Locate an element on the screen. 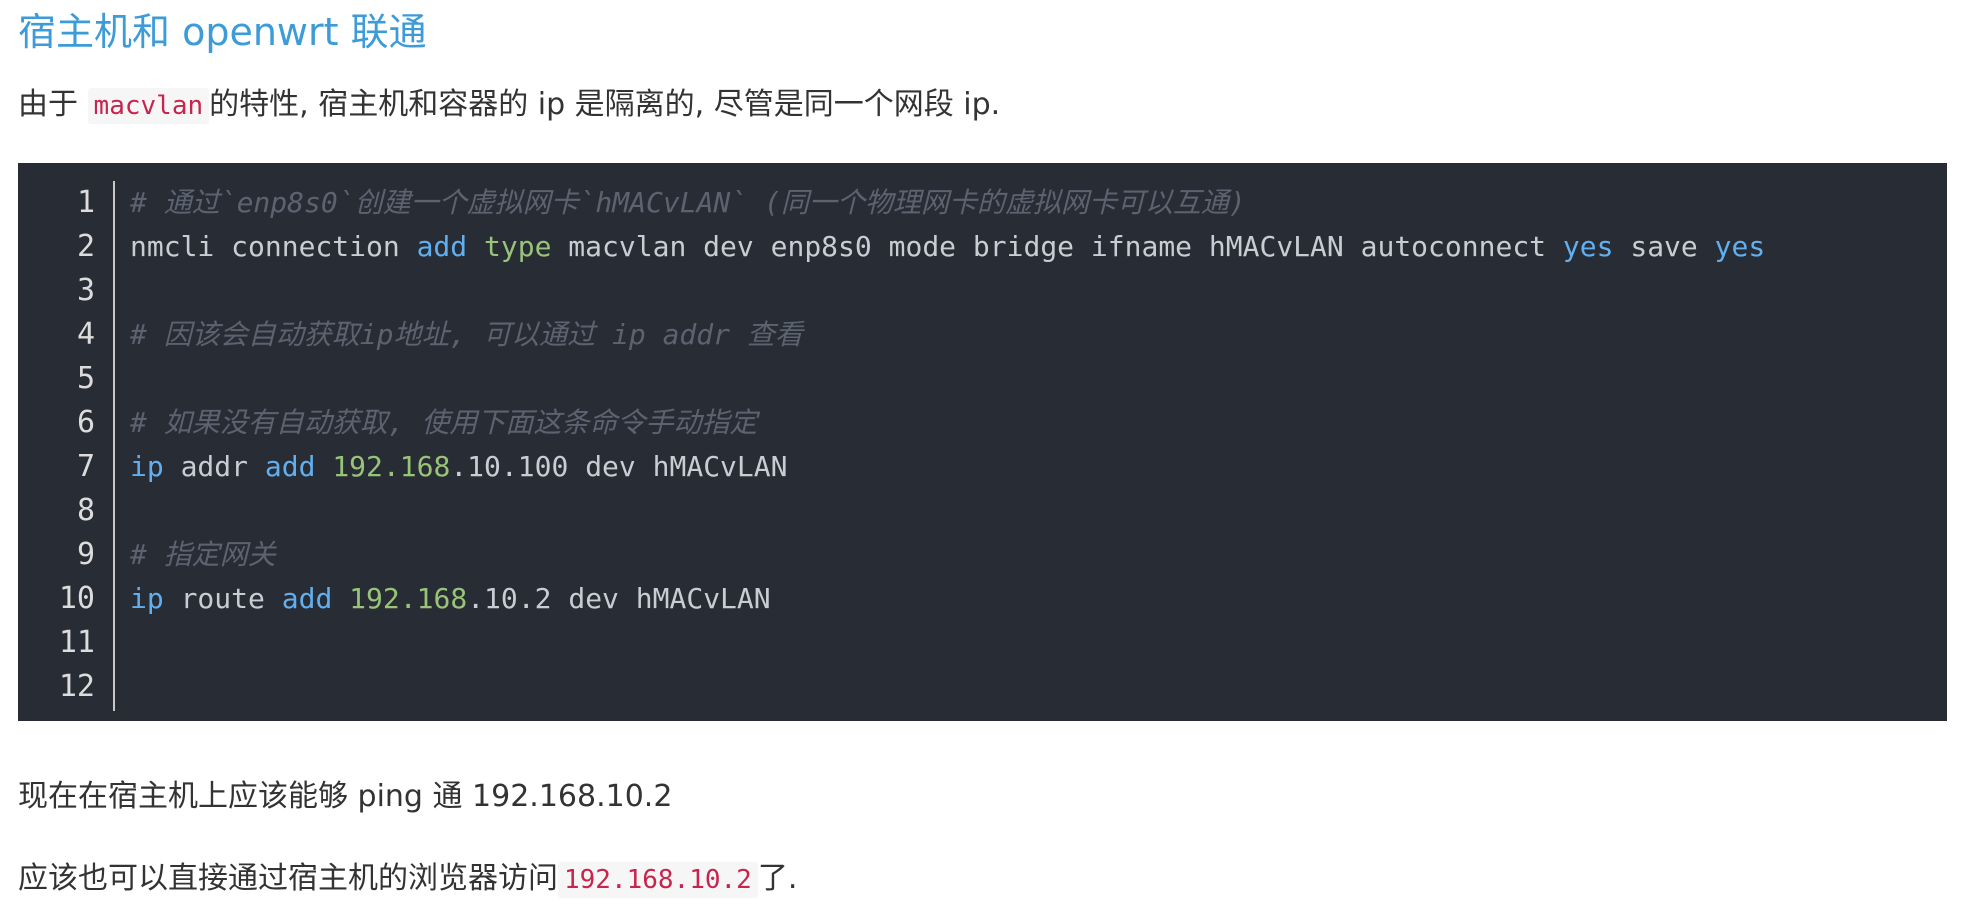 Image resolution: width=1966 pixels, height=914 pixels. code-comment: # 因该会自动获取ip地址, 可以通过 ip addr 查看 is located at coordinates (466, 334).